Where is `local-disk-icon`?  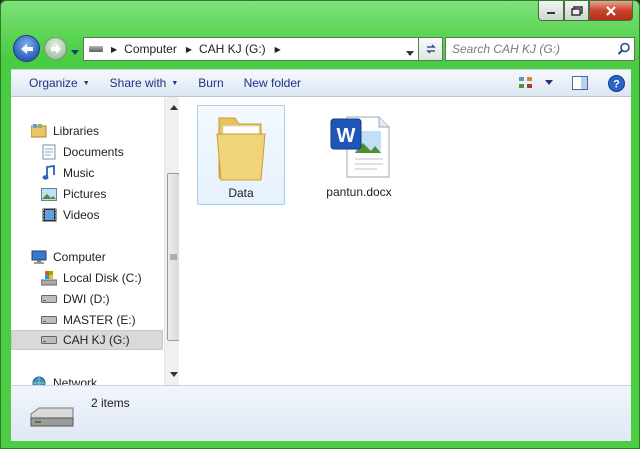
local-disk-icon is located at coordinates (49, 278).